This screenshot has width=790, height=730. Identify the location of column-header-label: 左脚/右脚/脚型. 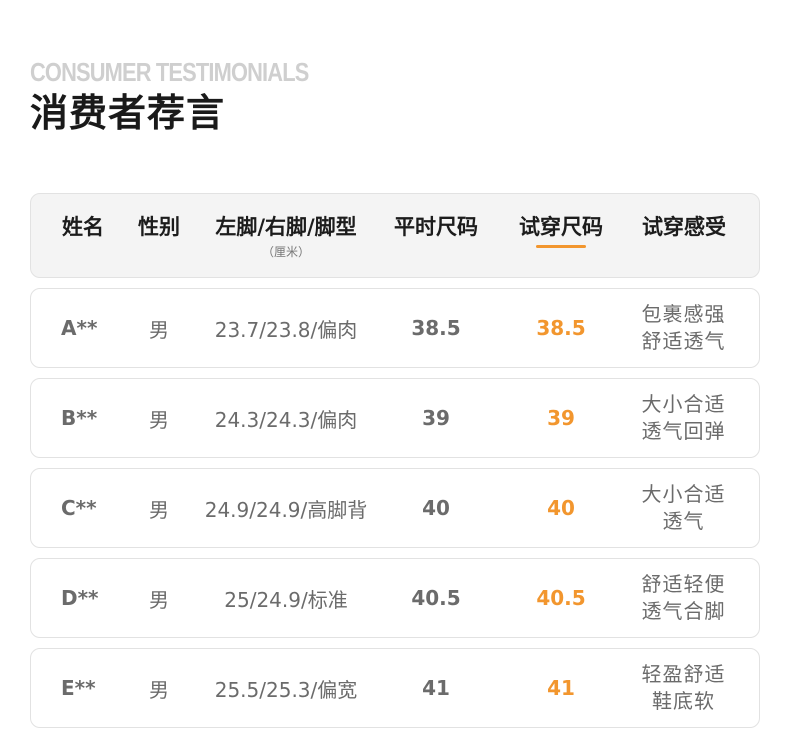
(286, 227).